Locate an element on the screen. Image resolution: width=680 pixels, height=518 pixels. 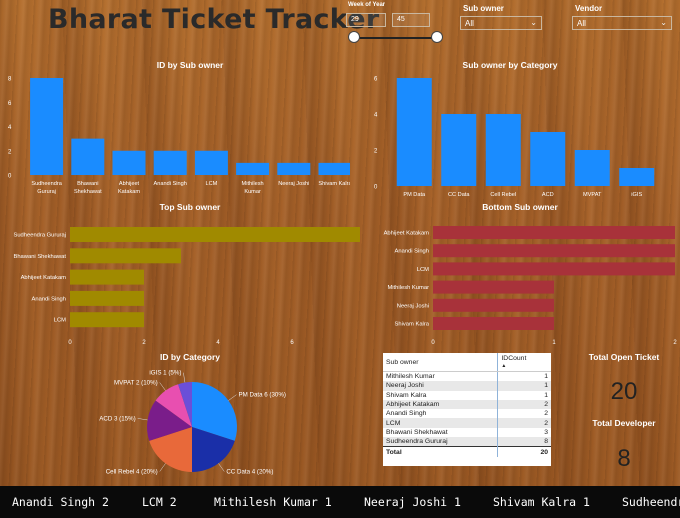
sort-ascending-icon: ▲ is located at coordinates (504, 366).